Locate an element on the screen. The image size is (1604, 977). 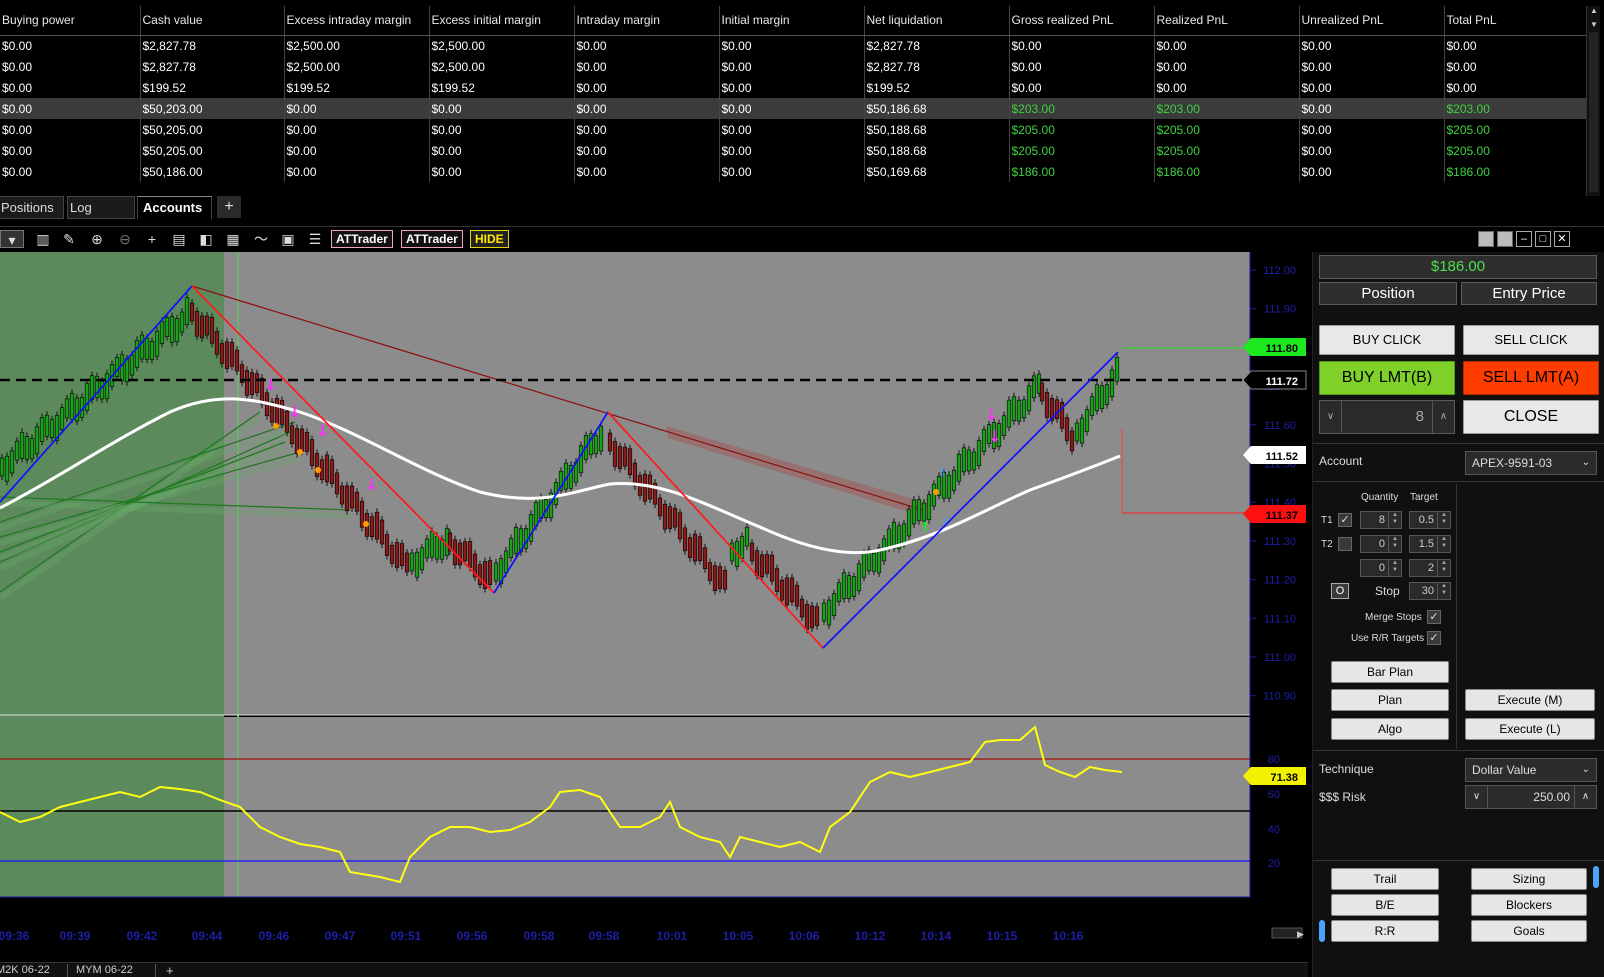
column-header: Gross realized PnL is located at coordinates (1082, 21).